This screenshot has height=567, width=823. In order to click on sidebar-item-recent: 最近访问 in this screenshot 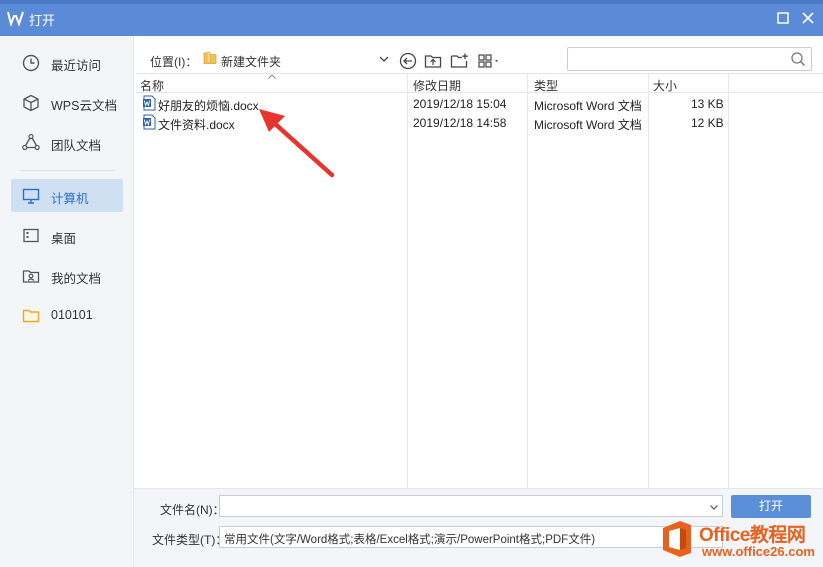, I will do `click(67, 62)`.